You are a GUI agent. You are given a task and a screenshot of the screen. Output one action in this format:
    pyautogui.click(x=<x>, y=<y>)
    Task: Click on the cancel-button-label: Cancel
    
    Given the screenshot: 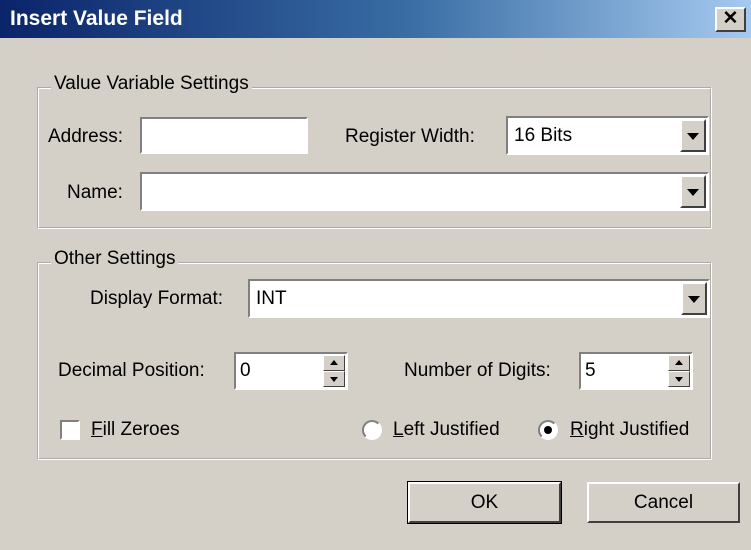 What is the action you would take?
    pyautogui.click(x=663, y=502)
    